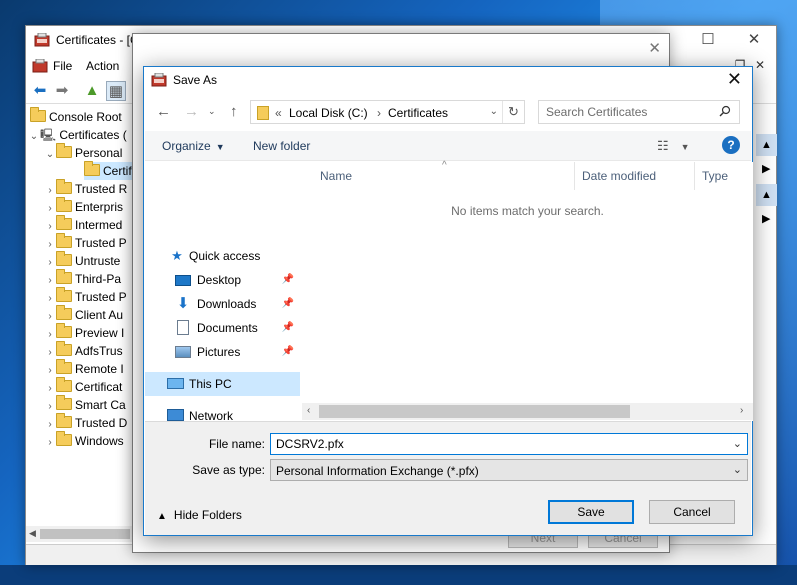 This screenshot has height=585, width=797. What do you see at coordinates (84, 332) in the screenshot?
I see `tree-node-store: › Preview I` at bounding box center [84, 332].